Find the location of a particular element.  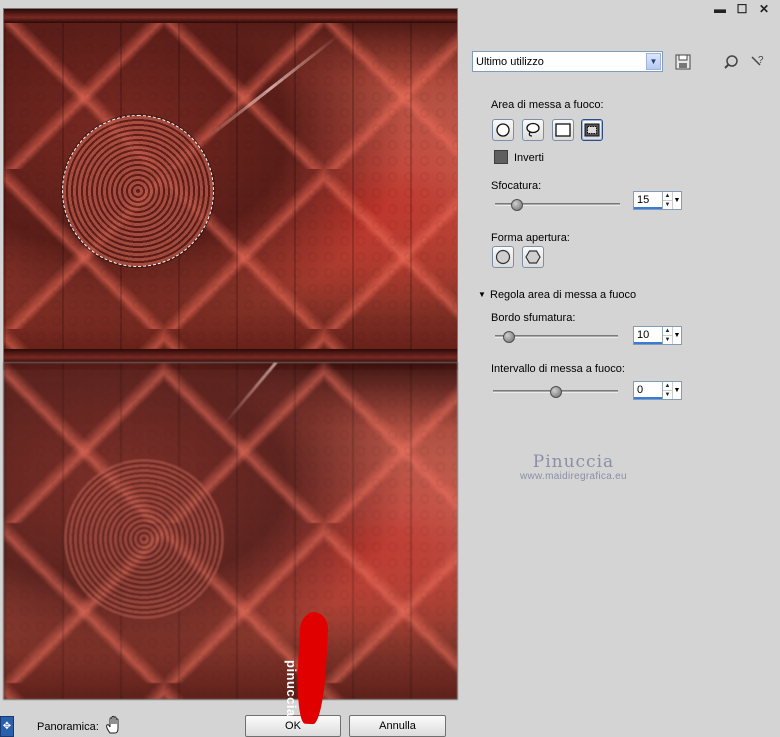

focus-selection-circle is located at coordinates (138, 191).